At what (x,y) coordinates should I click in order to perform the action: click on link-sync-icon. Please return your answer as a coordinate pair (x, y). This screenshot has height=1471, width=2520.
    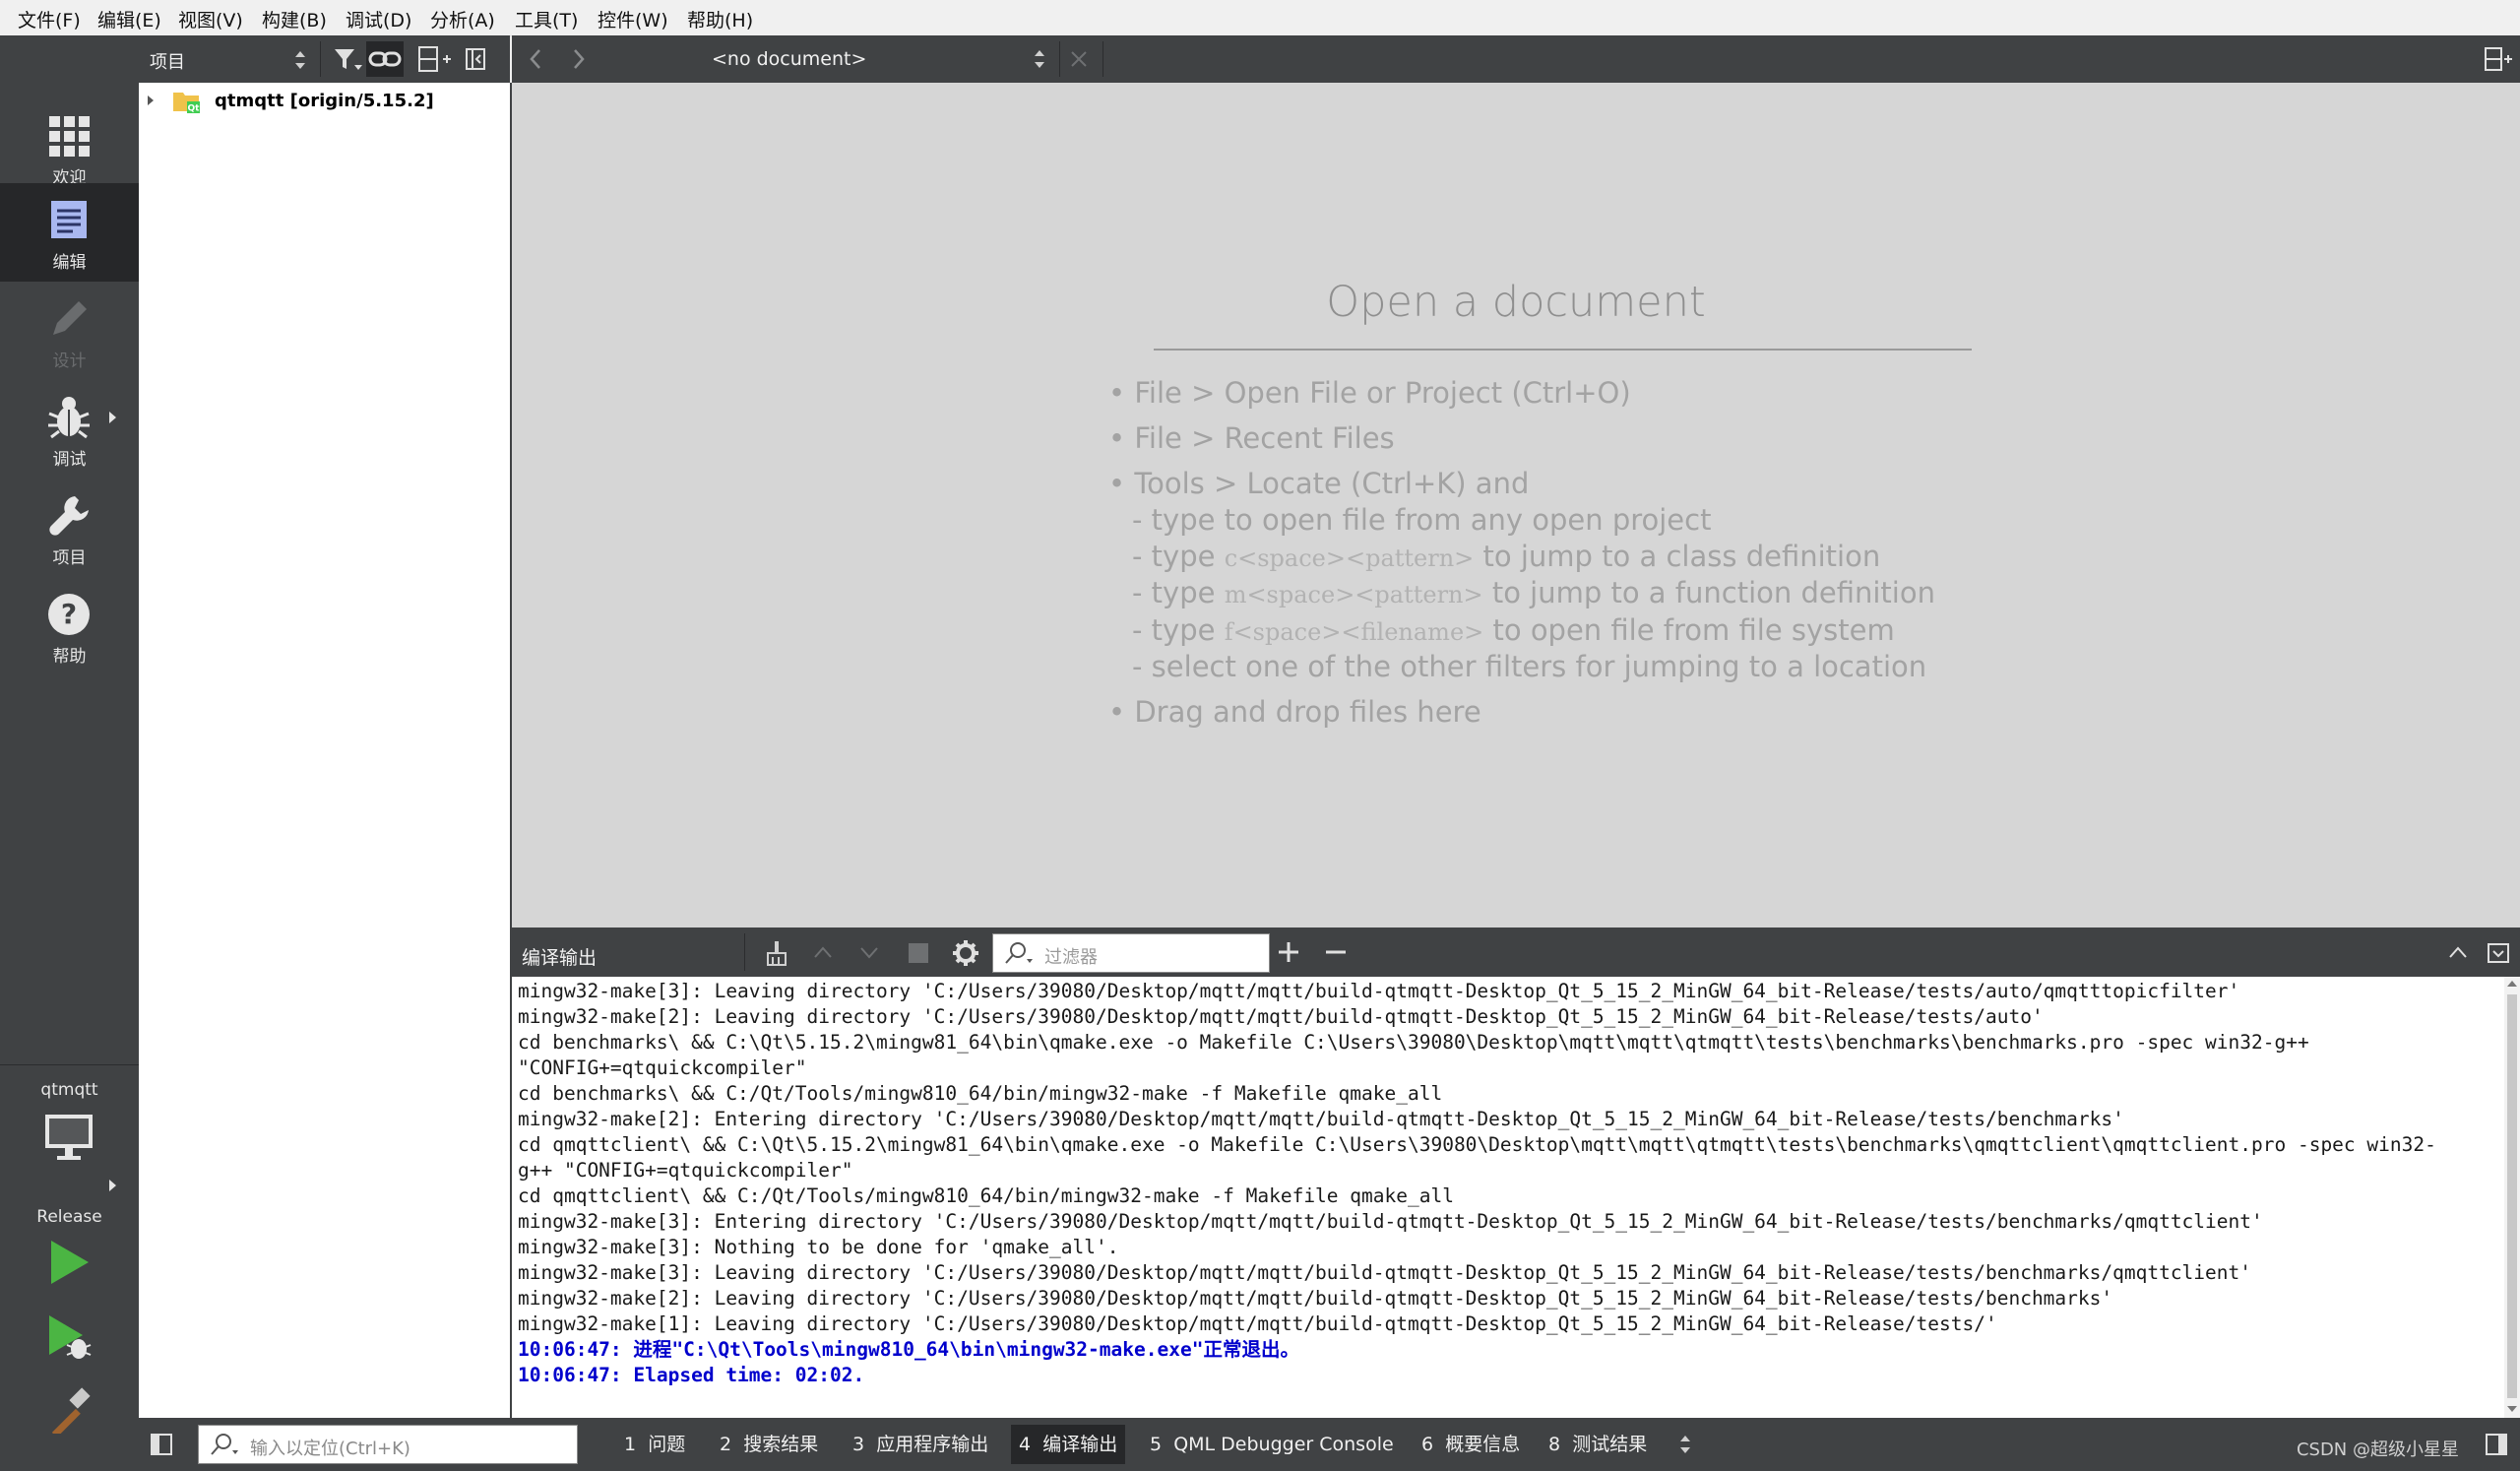
    Looking at the image, I should click on (385, 59).